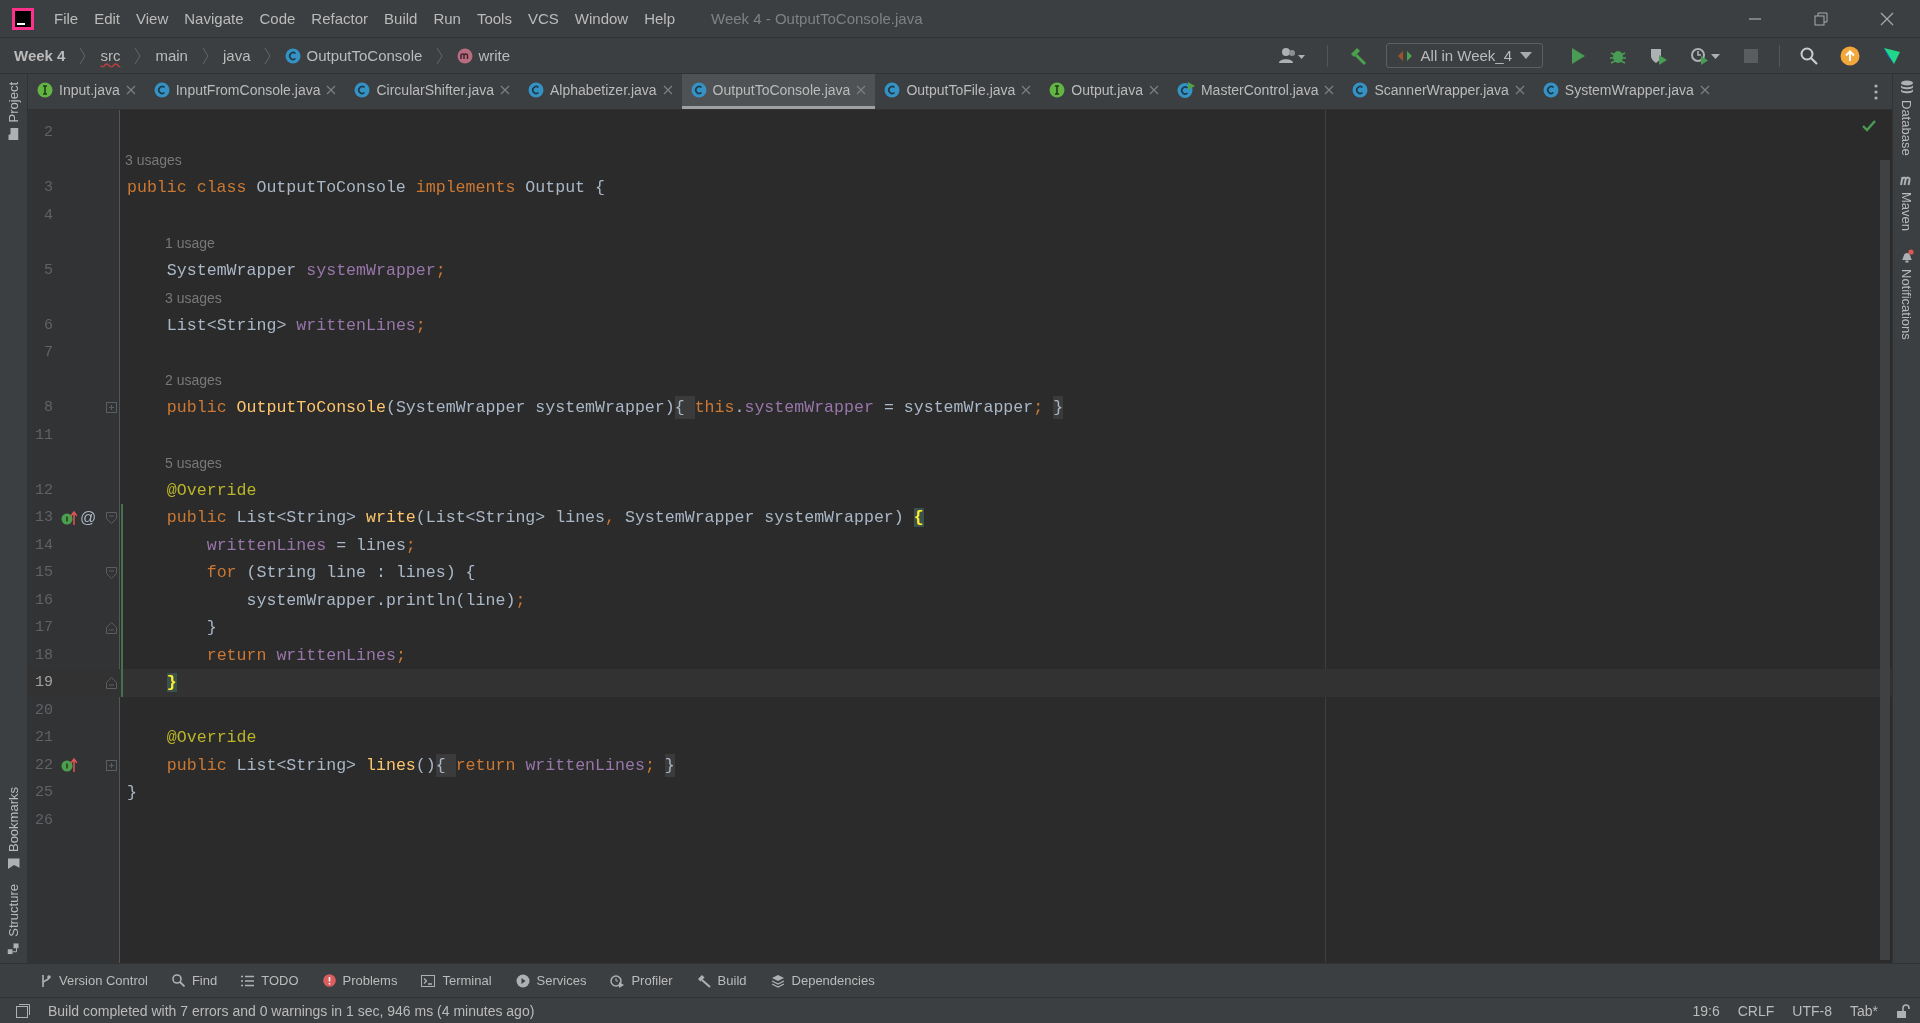  I want to click on restore-icon, so click(1821, 18).